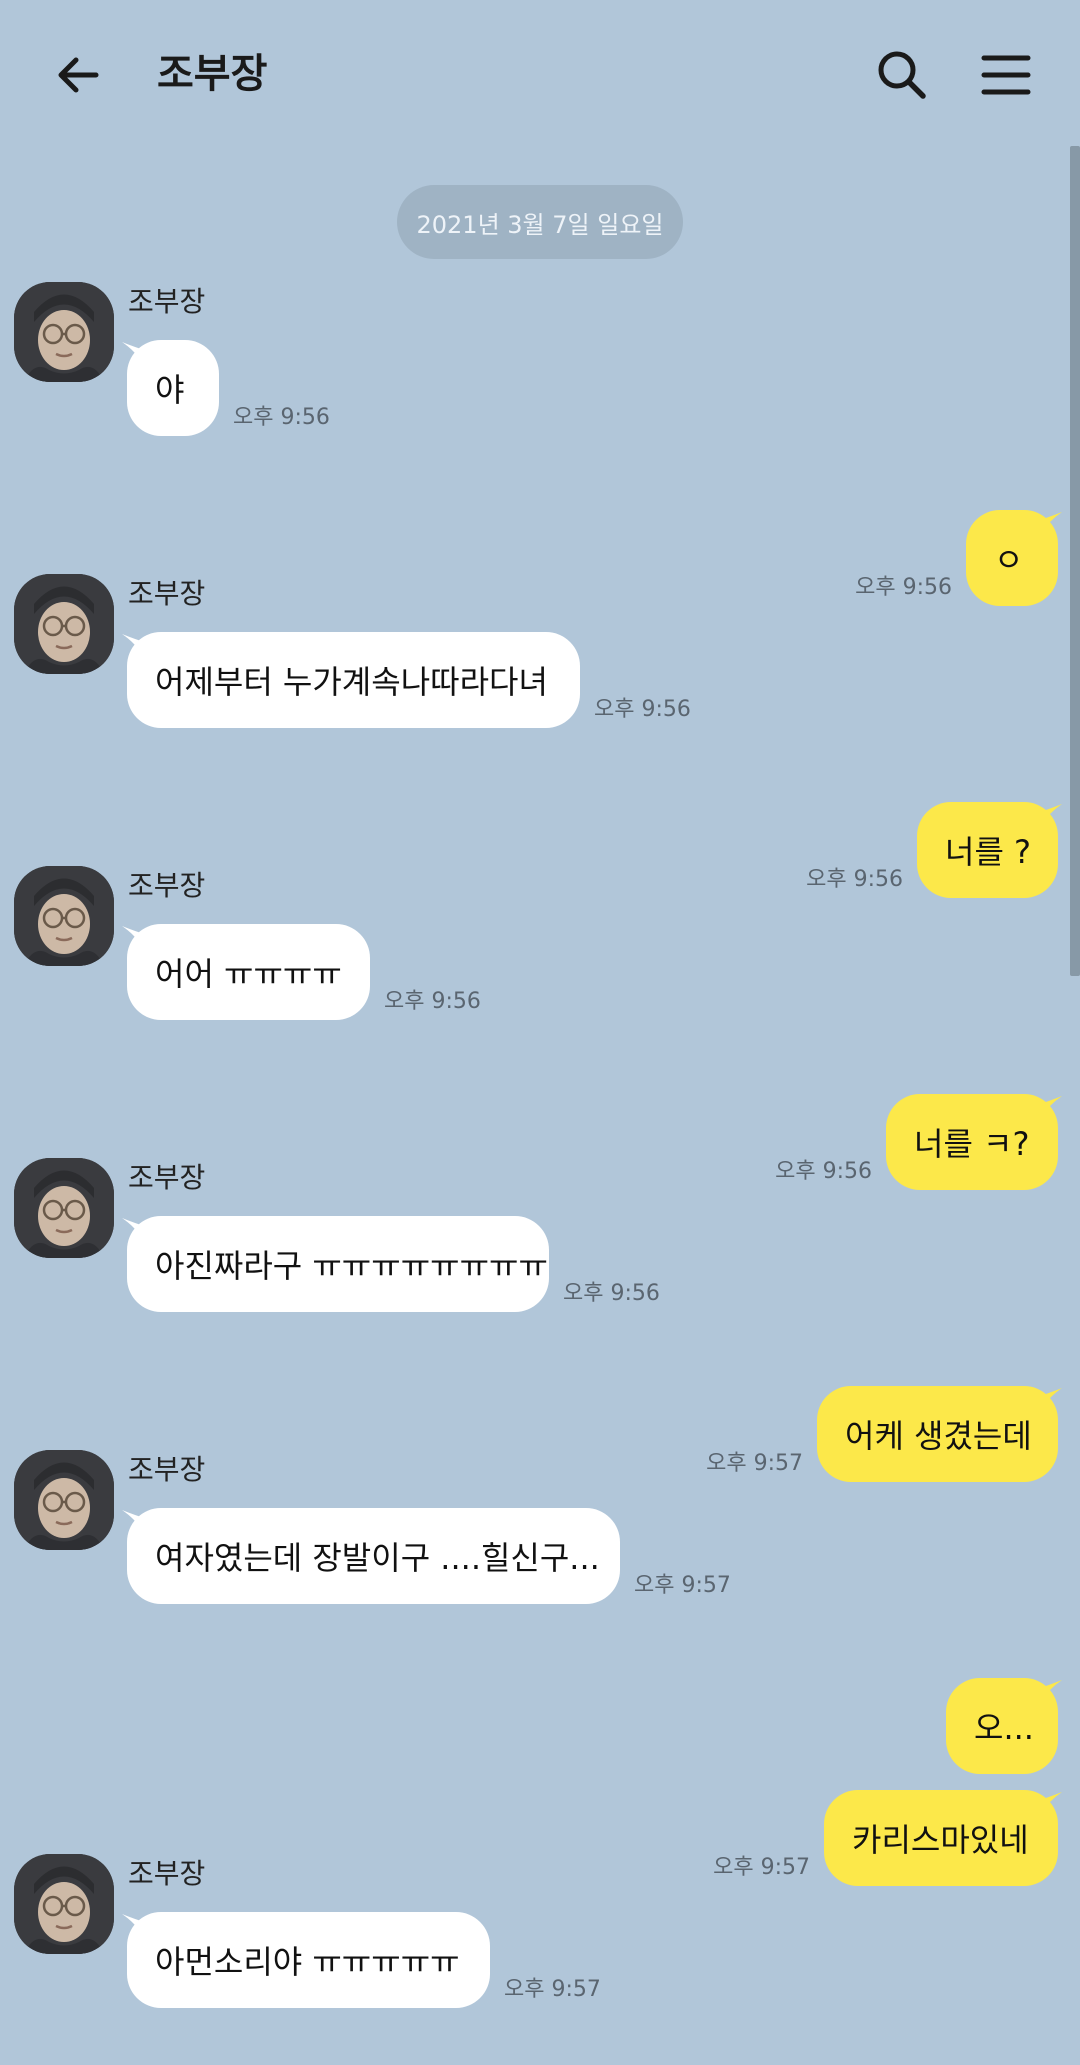 The image size is (1080, 2065). I want to click on menu-button, so click(1006, 75).